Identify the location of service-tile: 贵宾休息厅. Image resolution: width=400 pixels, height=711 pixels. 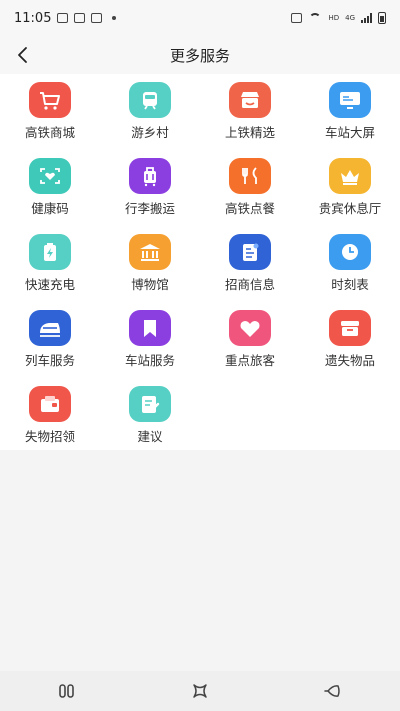
(350, 196).